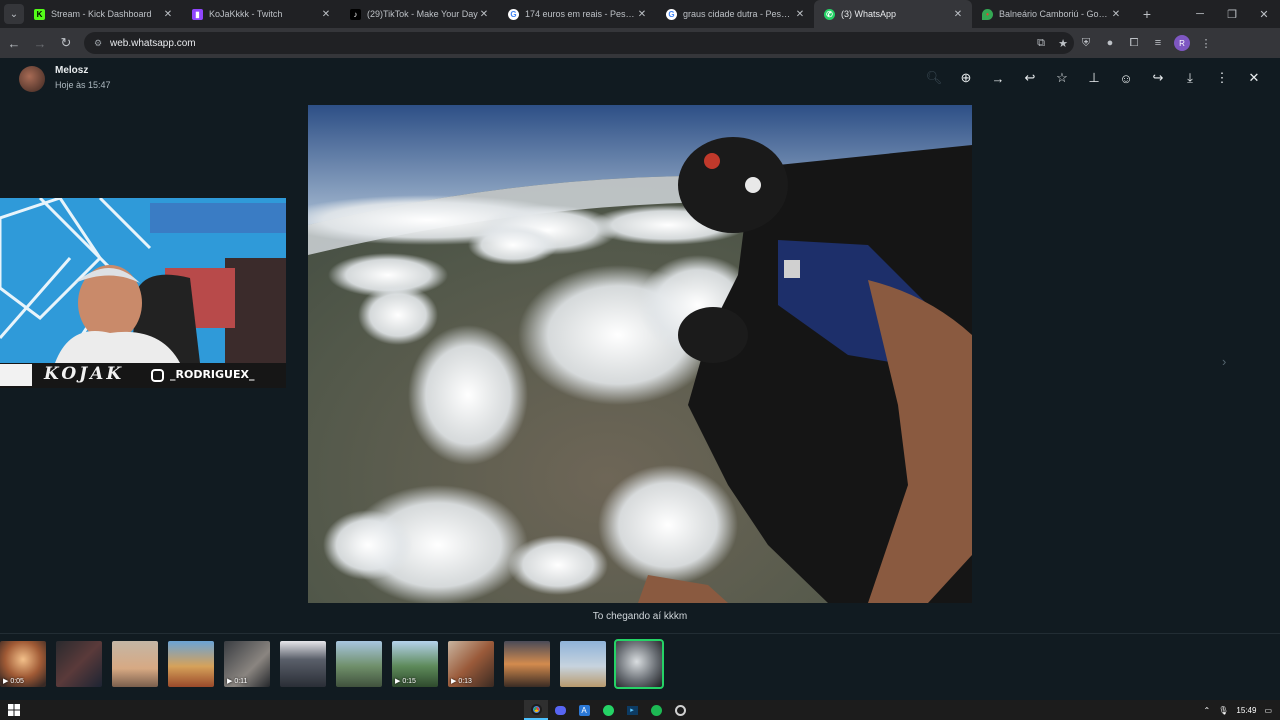 This screenshot has height=720, width=1280. Describe the element at coordinates (246, 14) in the screenshot. I see `tab-title: KoJaKkkk - Twitch` at that location.